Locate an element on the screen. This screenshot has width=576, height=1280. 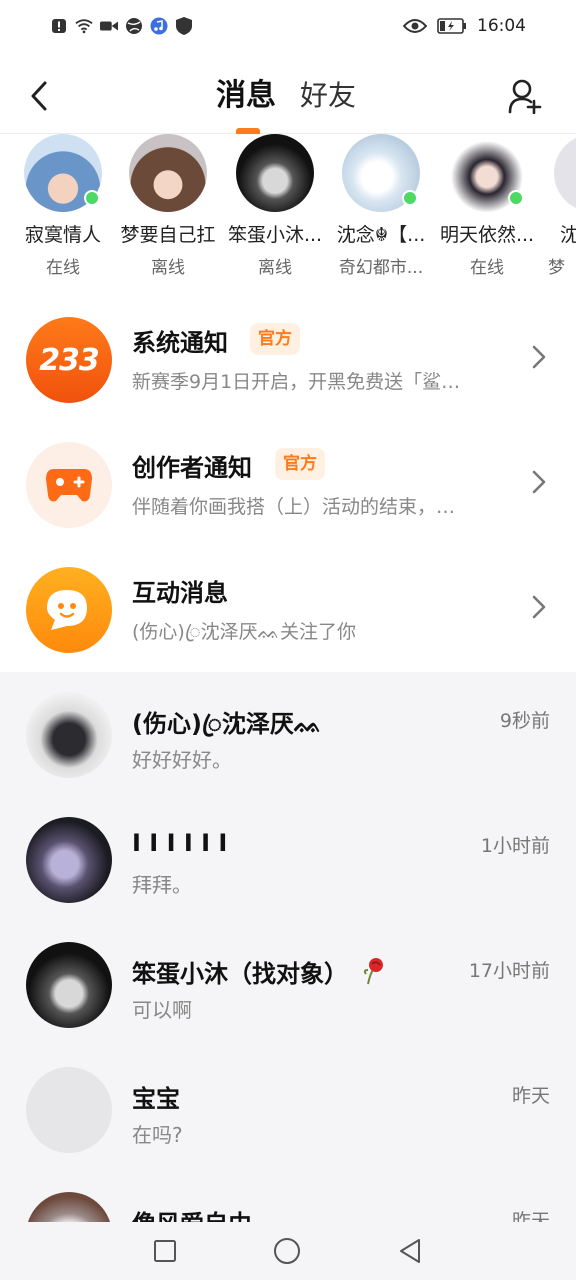
message-time: 9秒前 is located at coordinates (524, 721).